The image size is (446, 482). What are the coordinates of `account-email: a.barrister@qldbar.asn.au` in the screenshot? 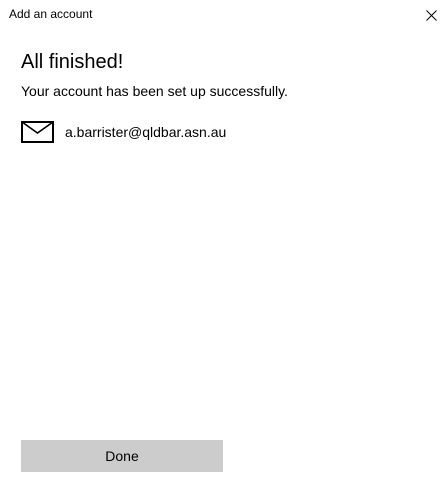 It's located at (146, 132).